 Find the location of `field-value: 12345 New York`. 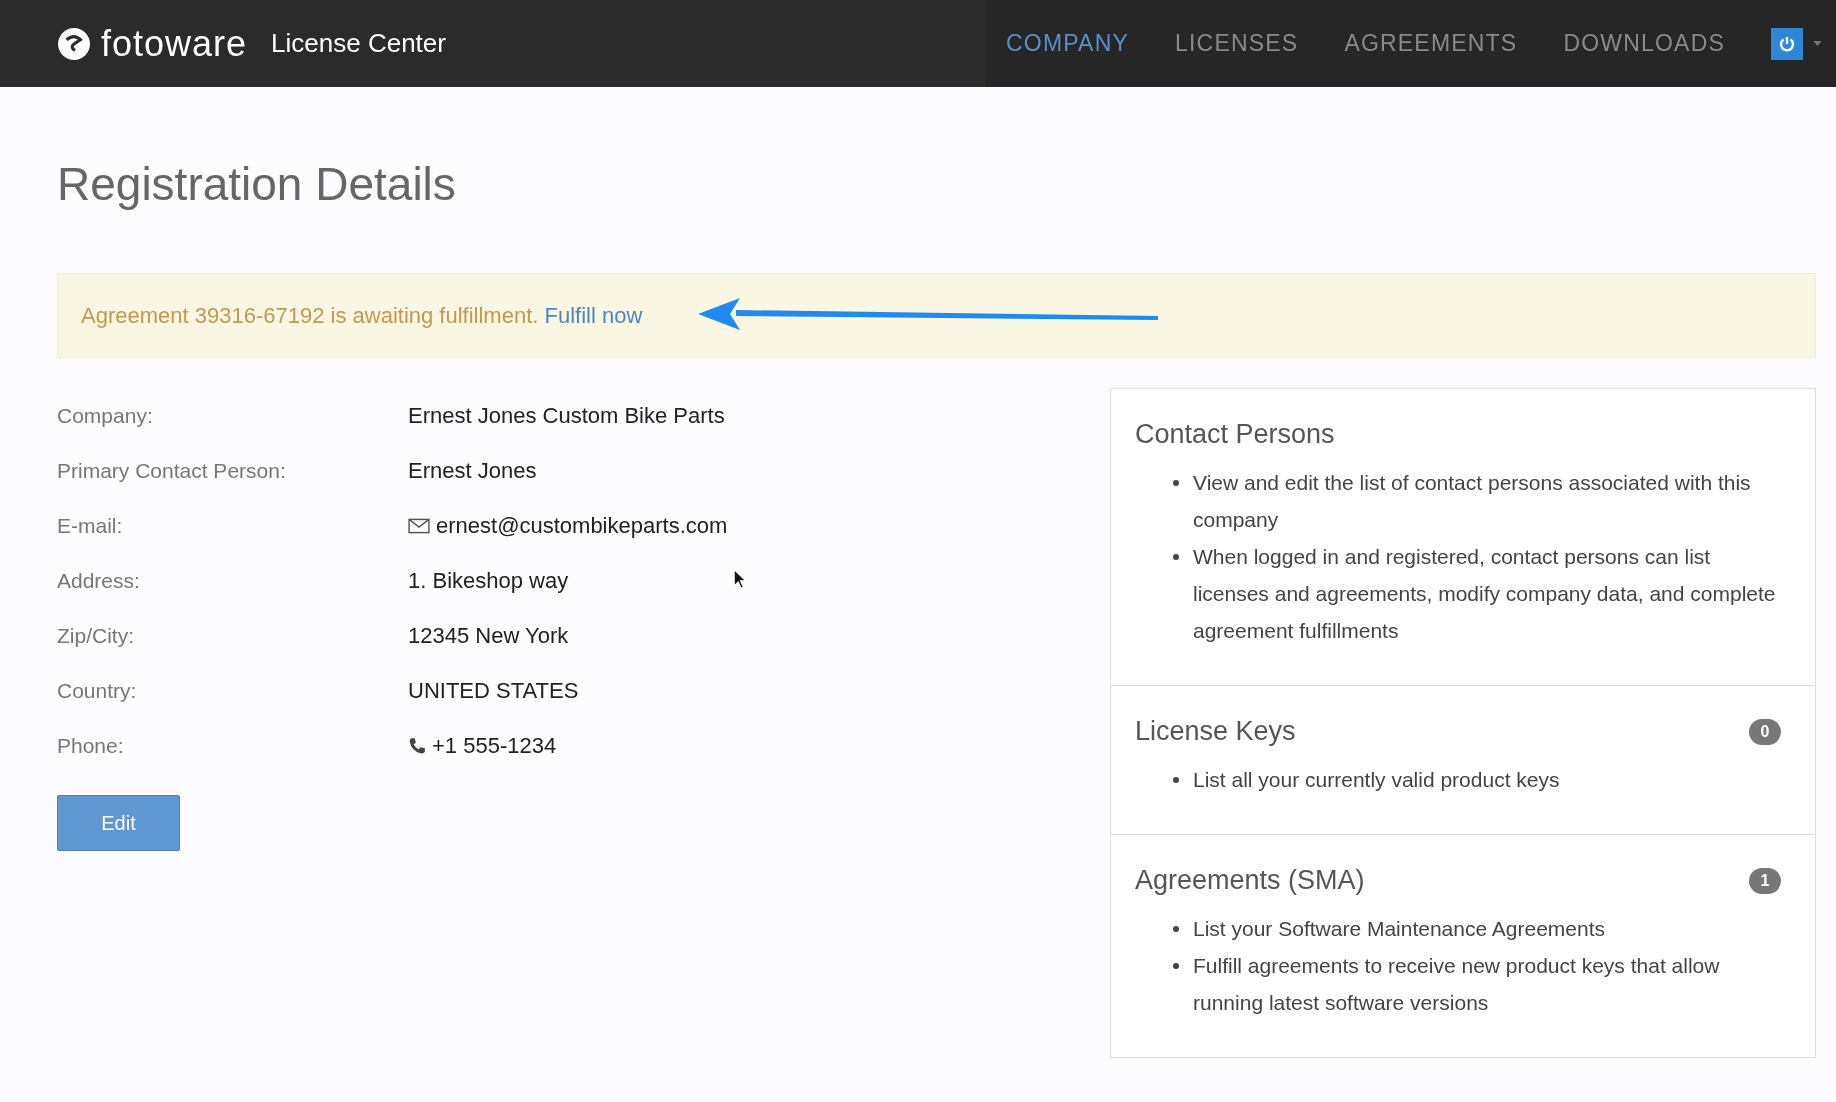

field-value: 12345 New York is located at coordinates (488, 635).